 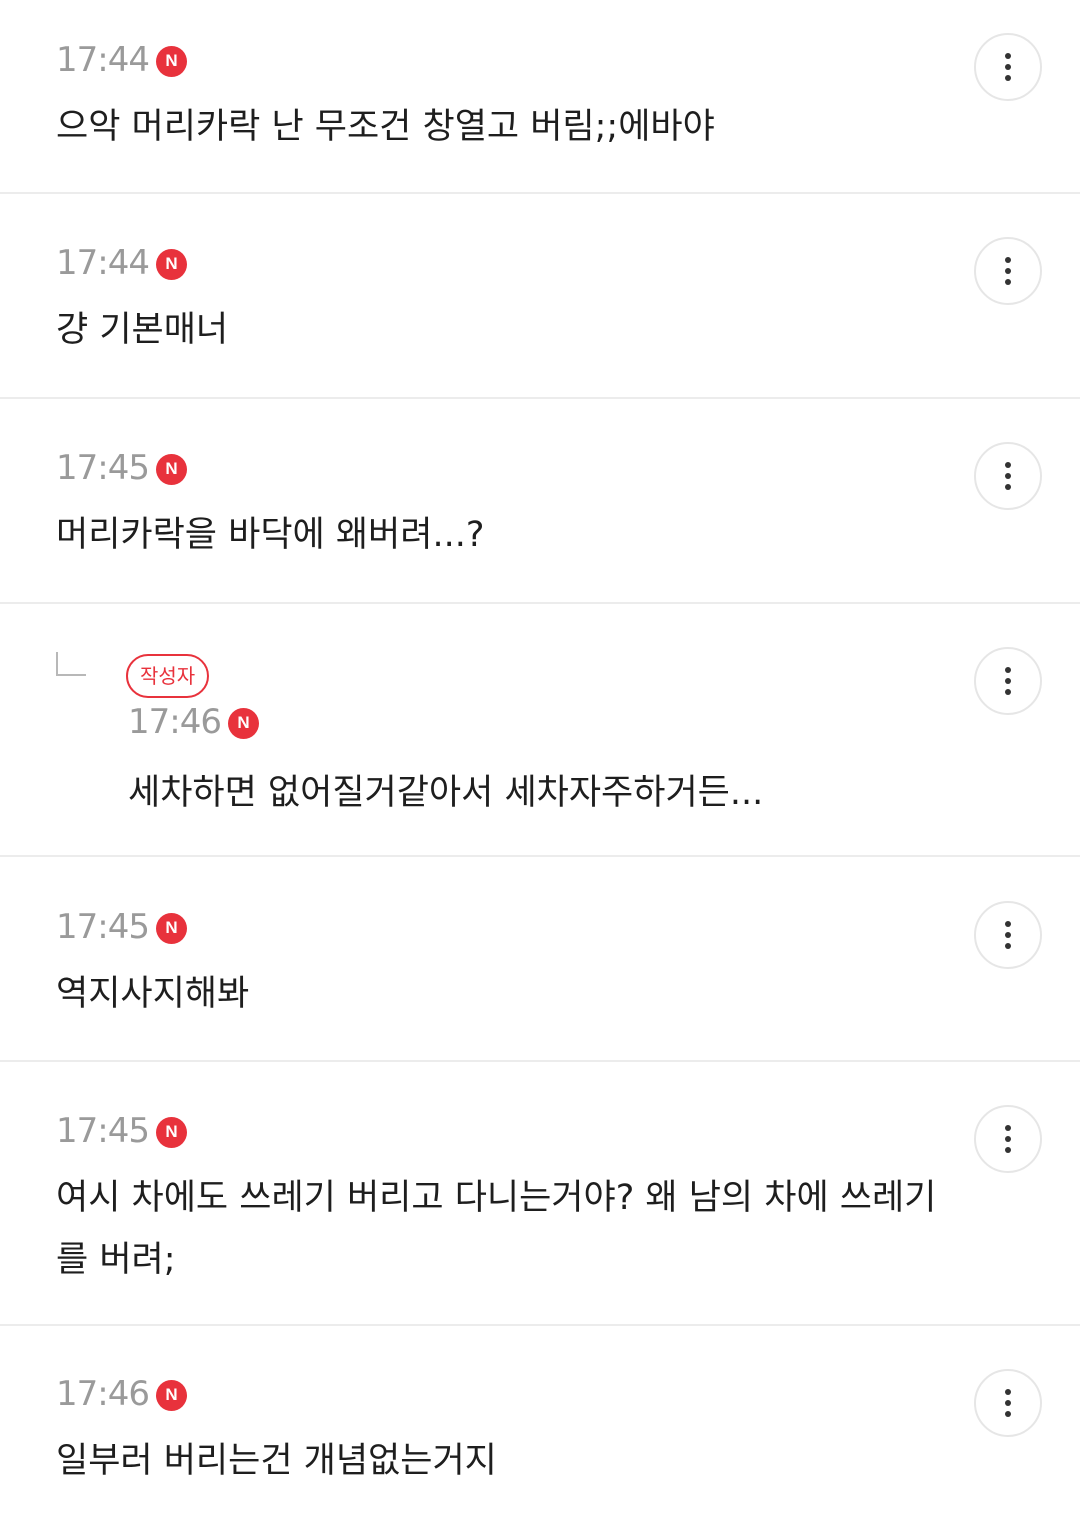 What do you see at coordinates (168, 676) in the screenshot?
I see `author-badge: 작성자` at bounding box center [168, 676].